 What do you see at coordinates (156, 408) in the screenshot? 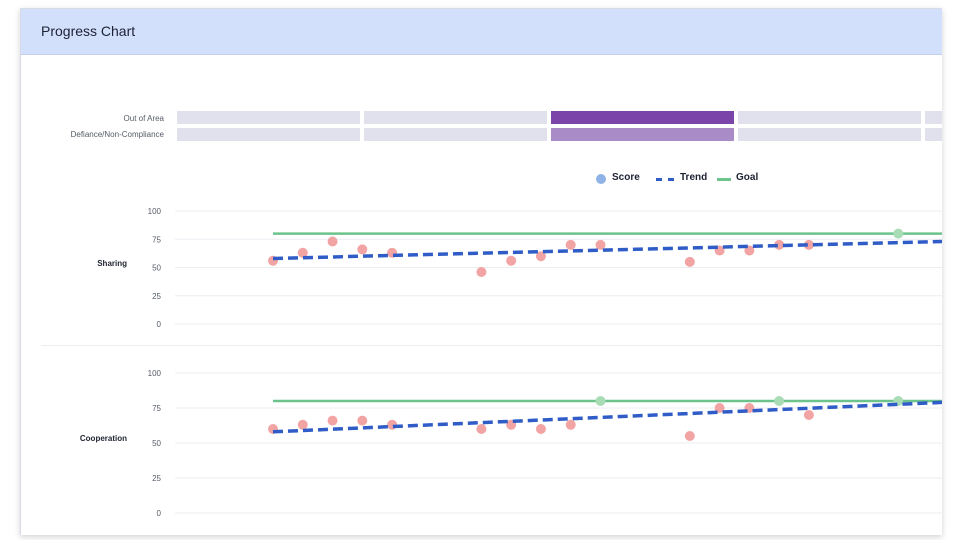
I see `y-tick-label: 75` at bounding box center [156, 408].